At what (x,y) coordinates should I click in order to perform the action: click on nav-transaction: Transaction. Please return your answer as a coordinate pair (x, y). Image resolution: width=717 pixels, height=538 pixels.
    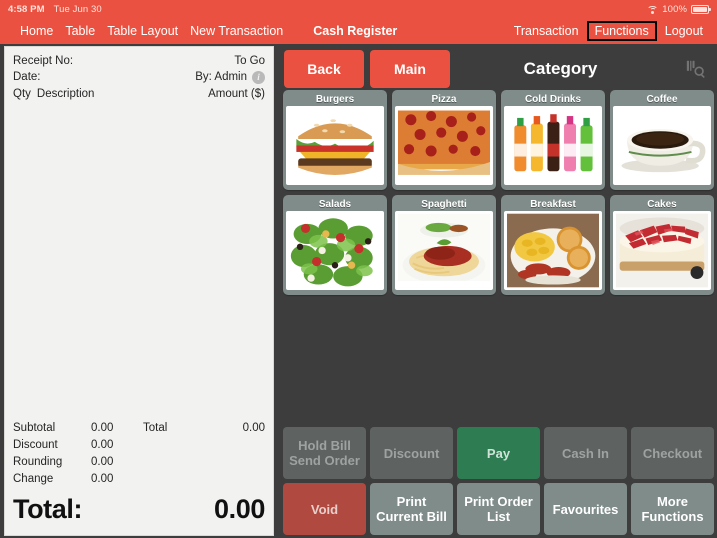
    Looking at the image, I should click on (546, 31).